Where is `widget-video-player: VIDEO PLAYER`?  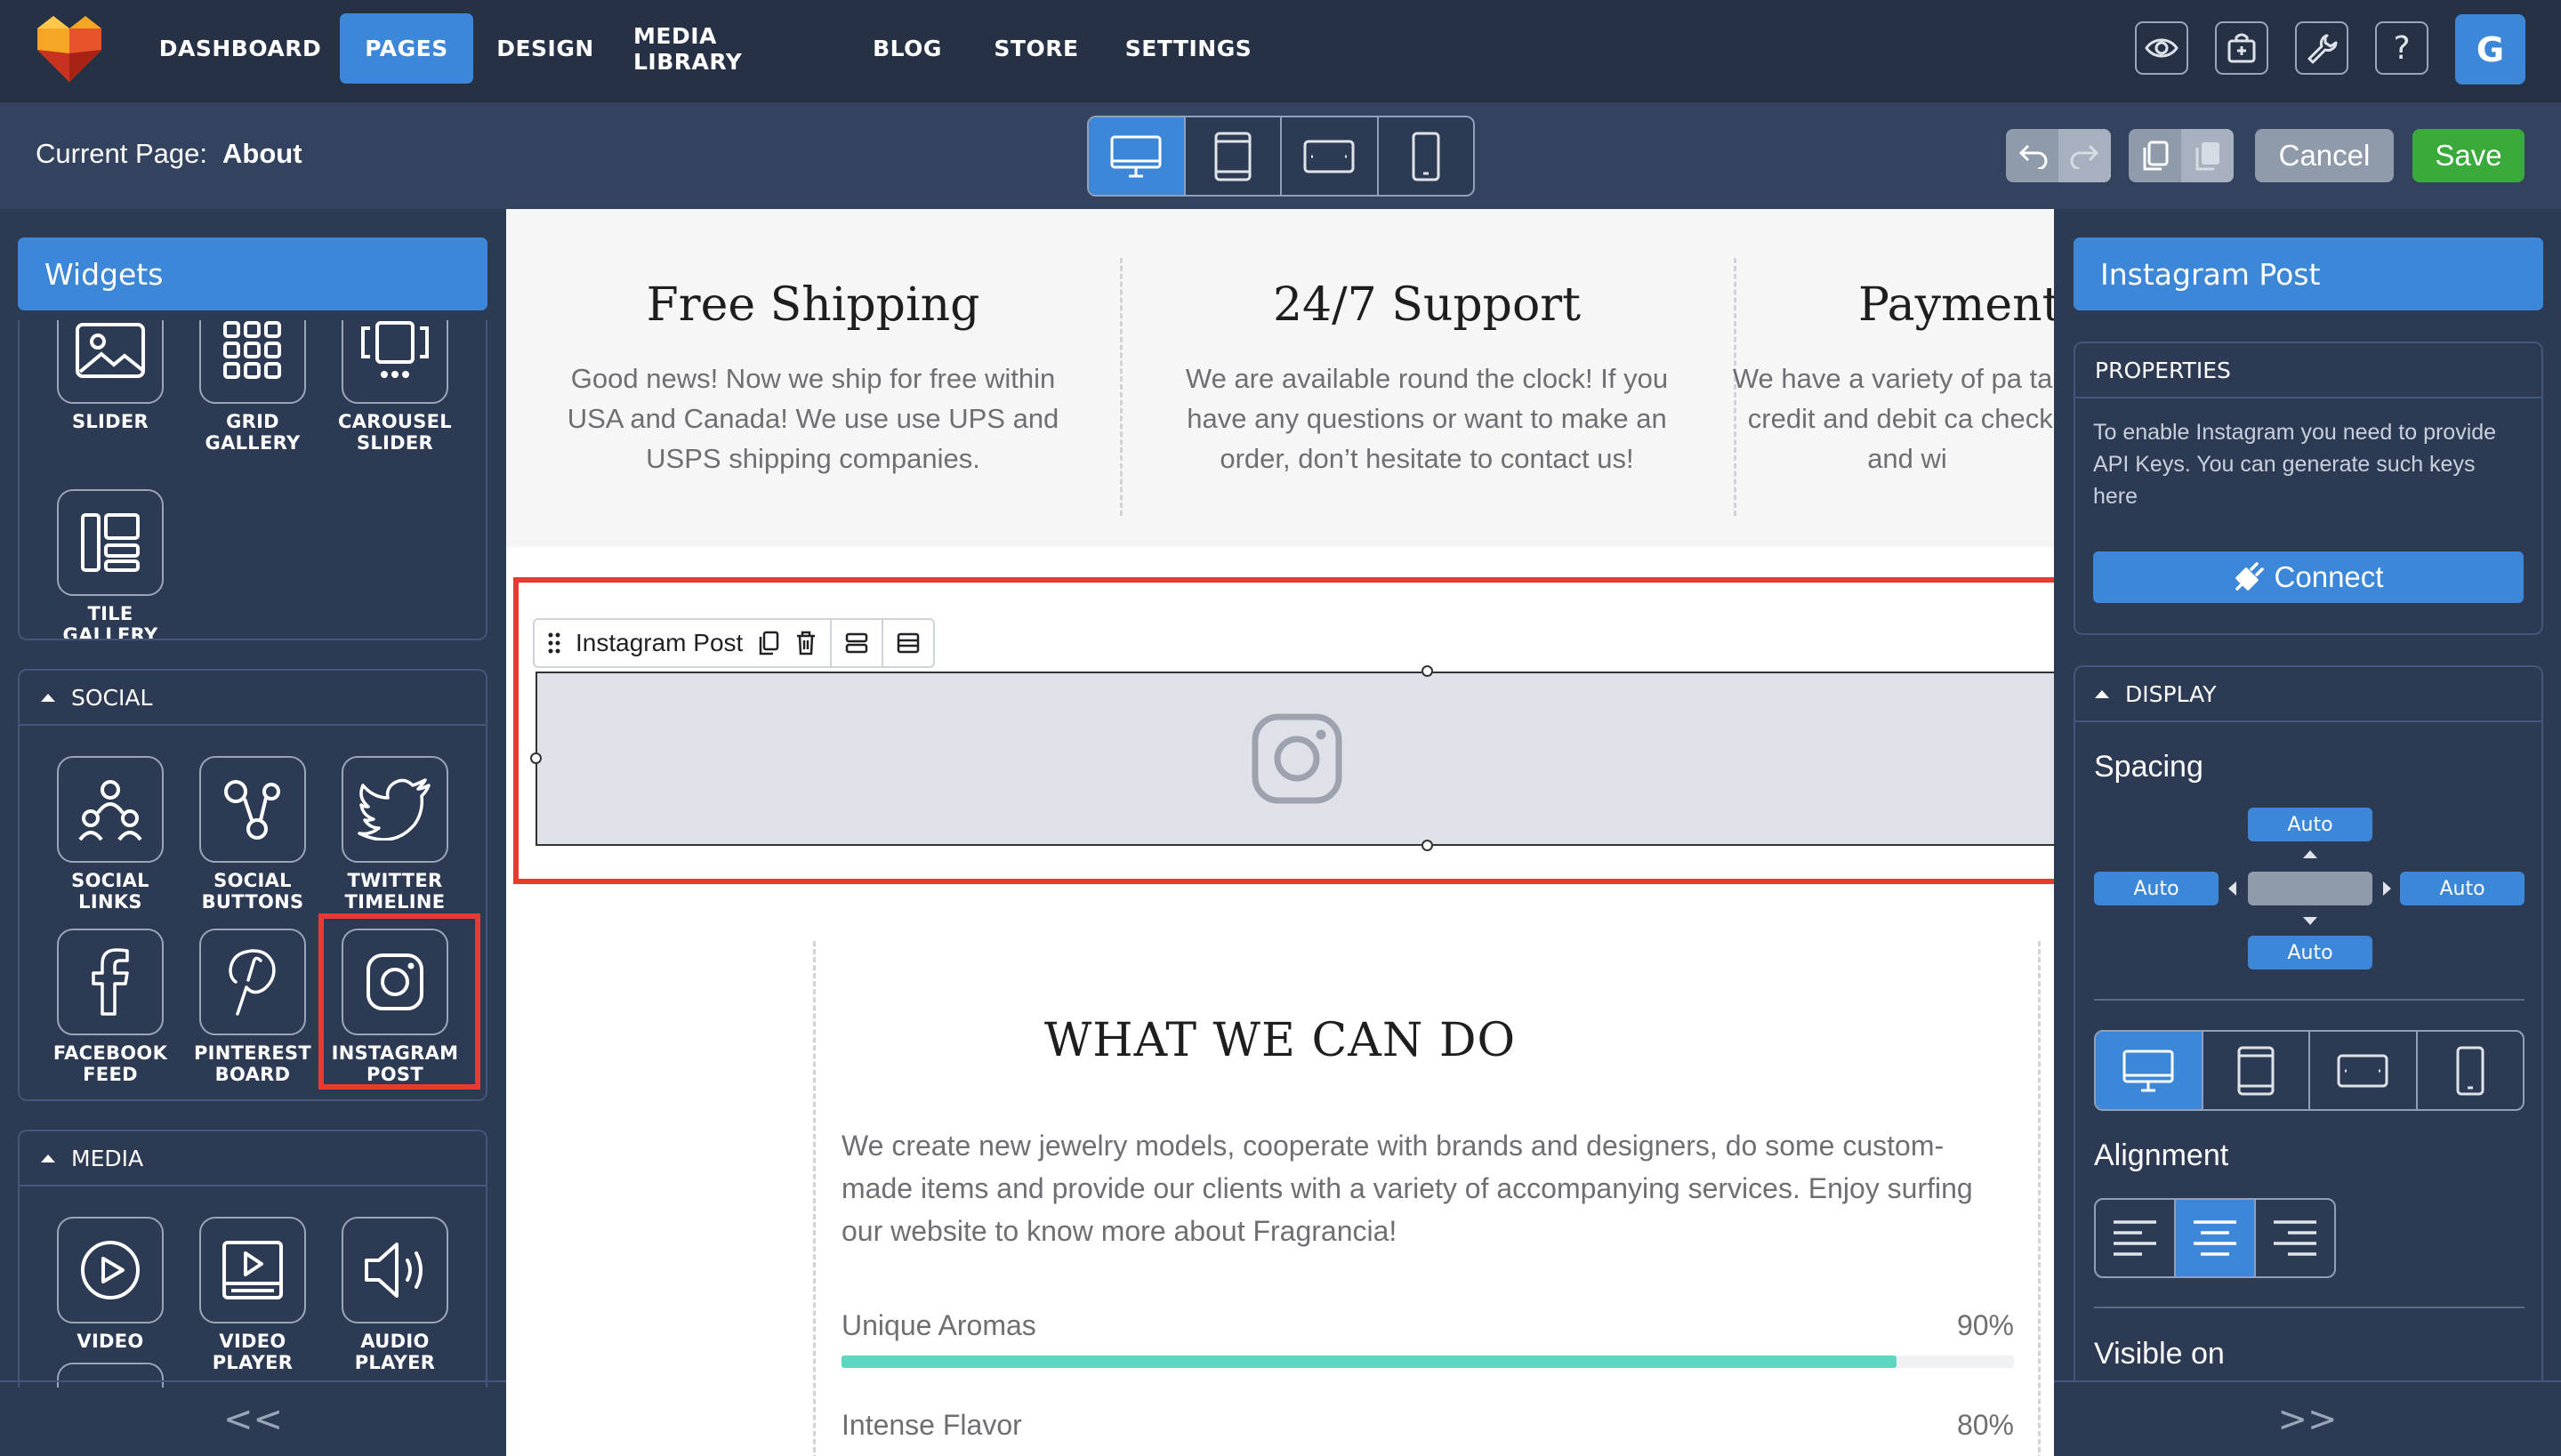
widget-video-player: VIDEO PLAYER is located at coordinates (253, 1295).